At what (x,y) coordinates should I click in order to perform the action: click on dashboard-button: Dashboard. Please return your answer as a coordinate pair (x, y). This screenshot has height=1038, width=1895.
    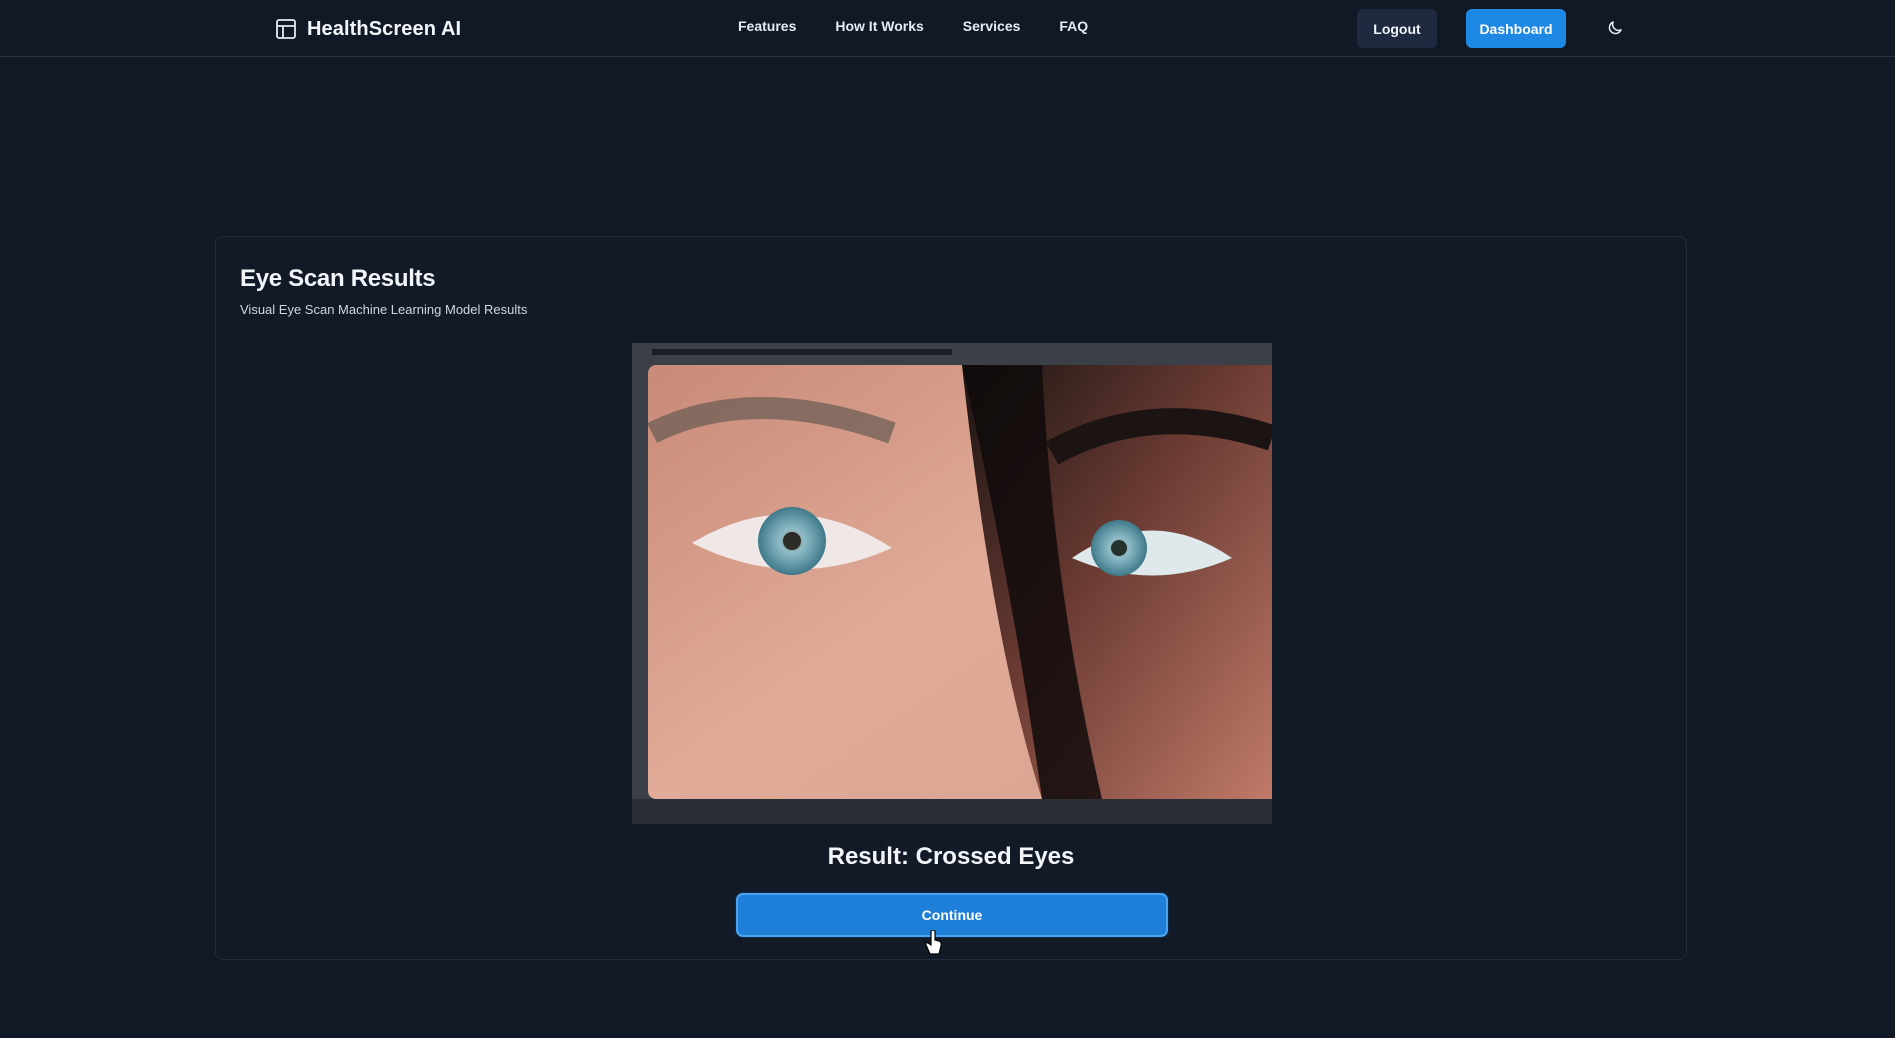
    Looking at the image, I should click on (1516, 28).